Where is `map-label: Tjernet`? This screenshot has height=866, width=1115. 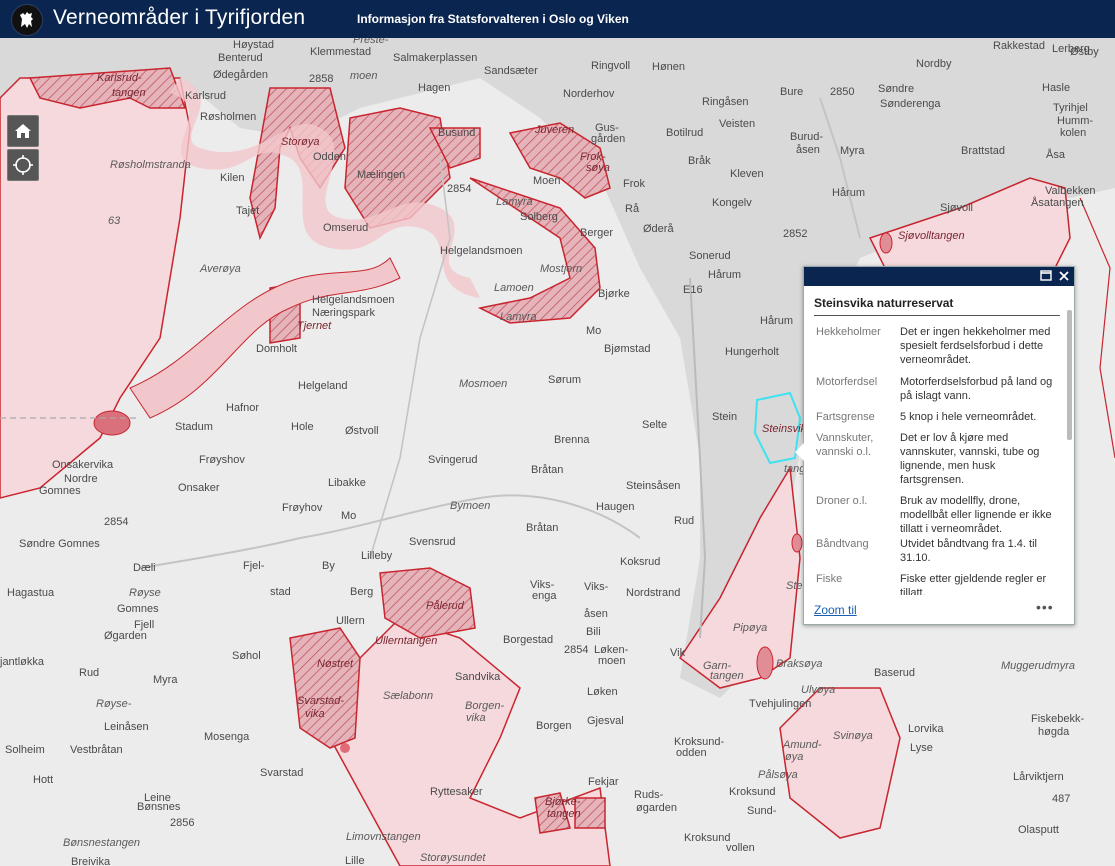
map-label: Tjernet is located at coordinates (314, 326).